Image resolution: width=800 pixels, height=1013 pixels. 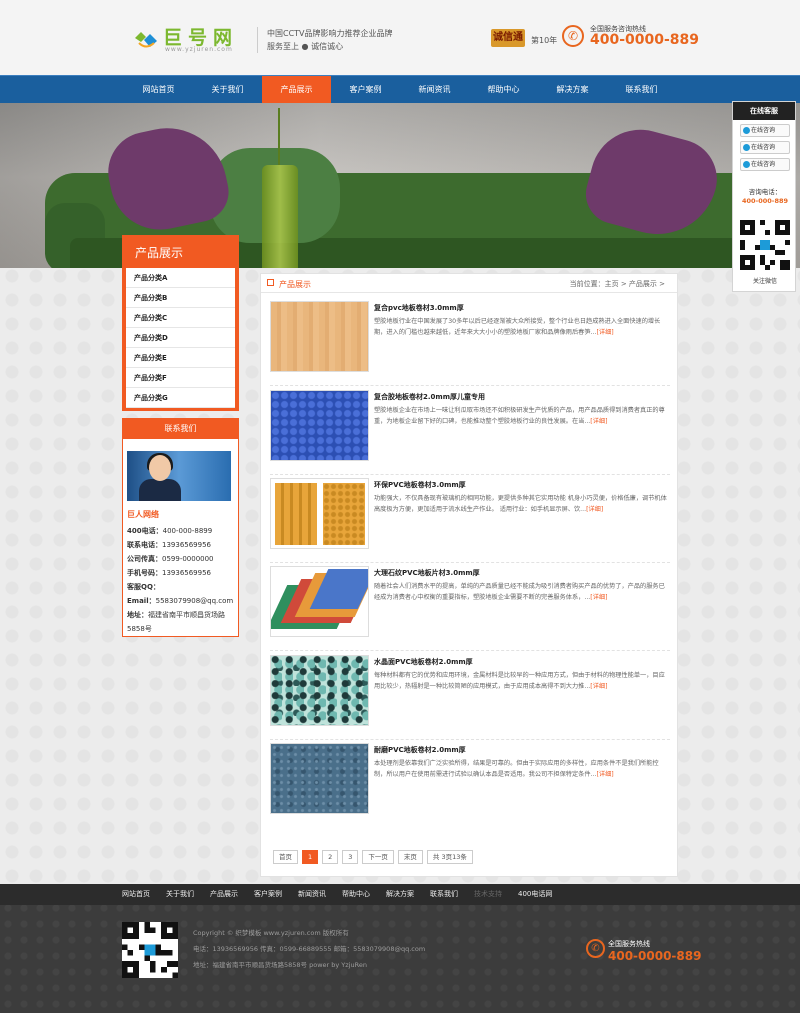 I want to click on footer-hotline-label: 全国服务热线, so click(x=629, y=944).